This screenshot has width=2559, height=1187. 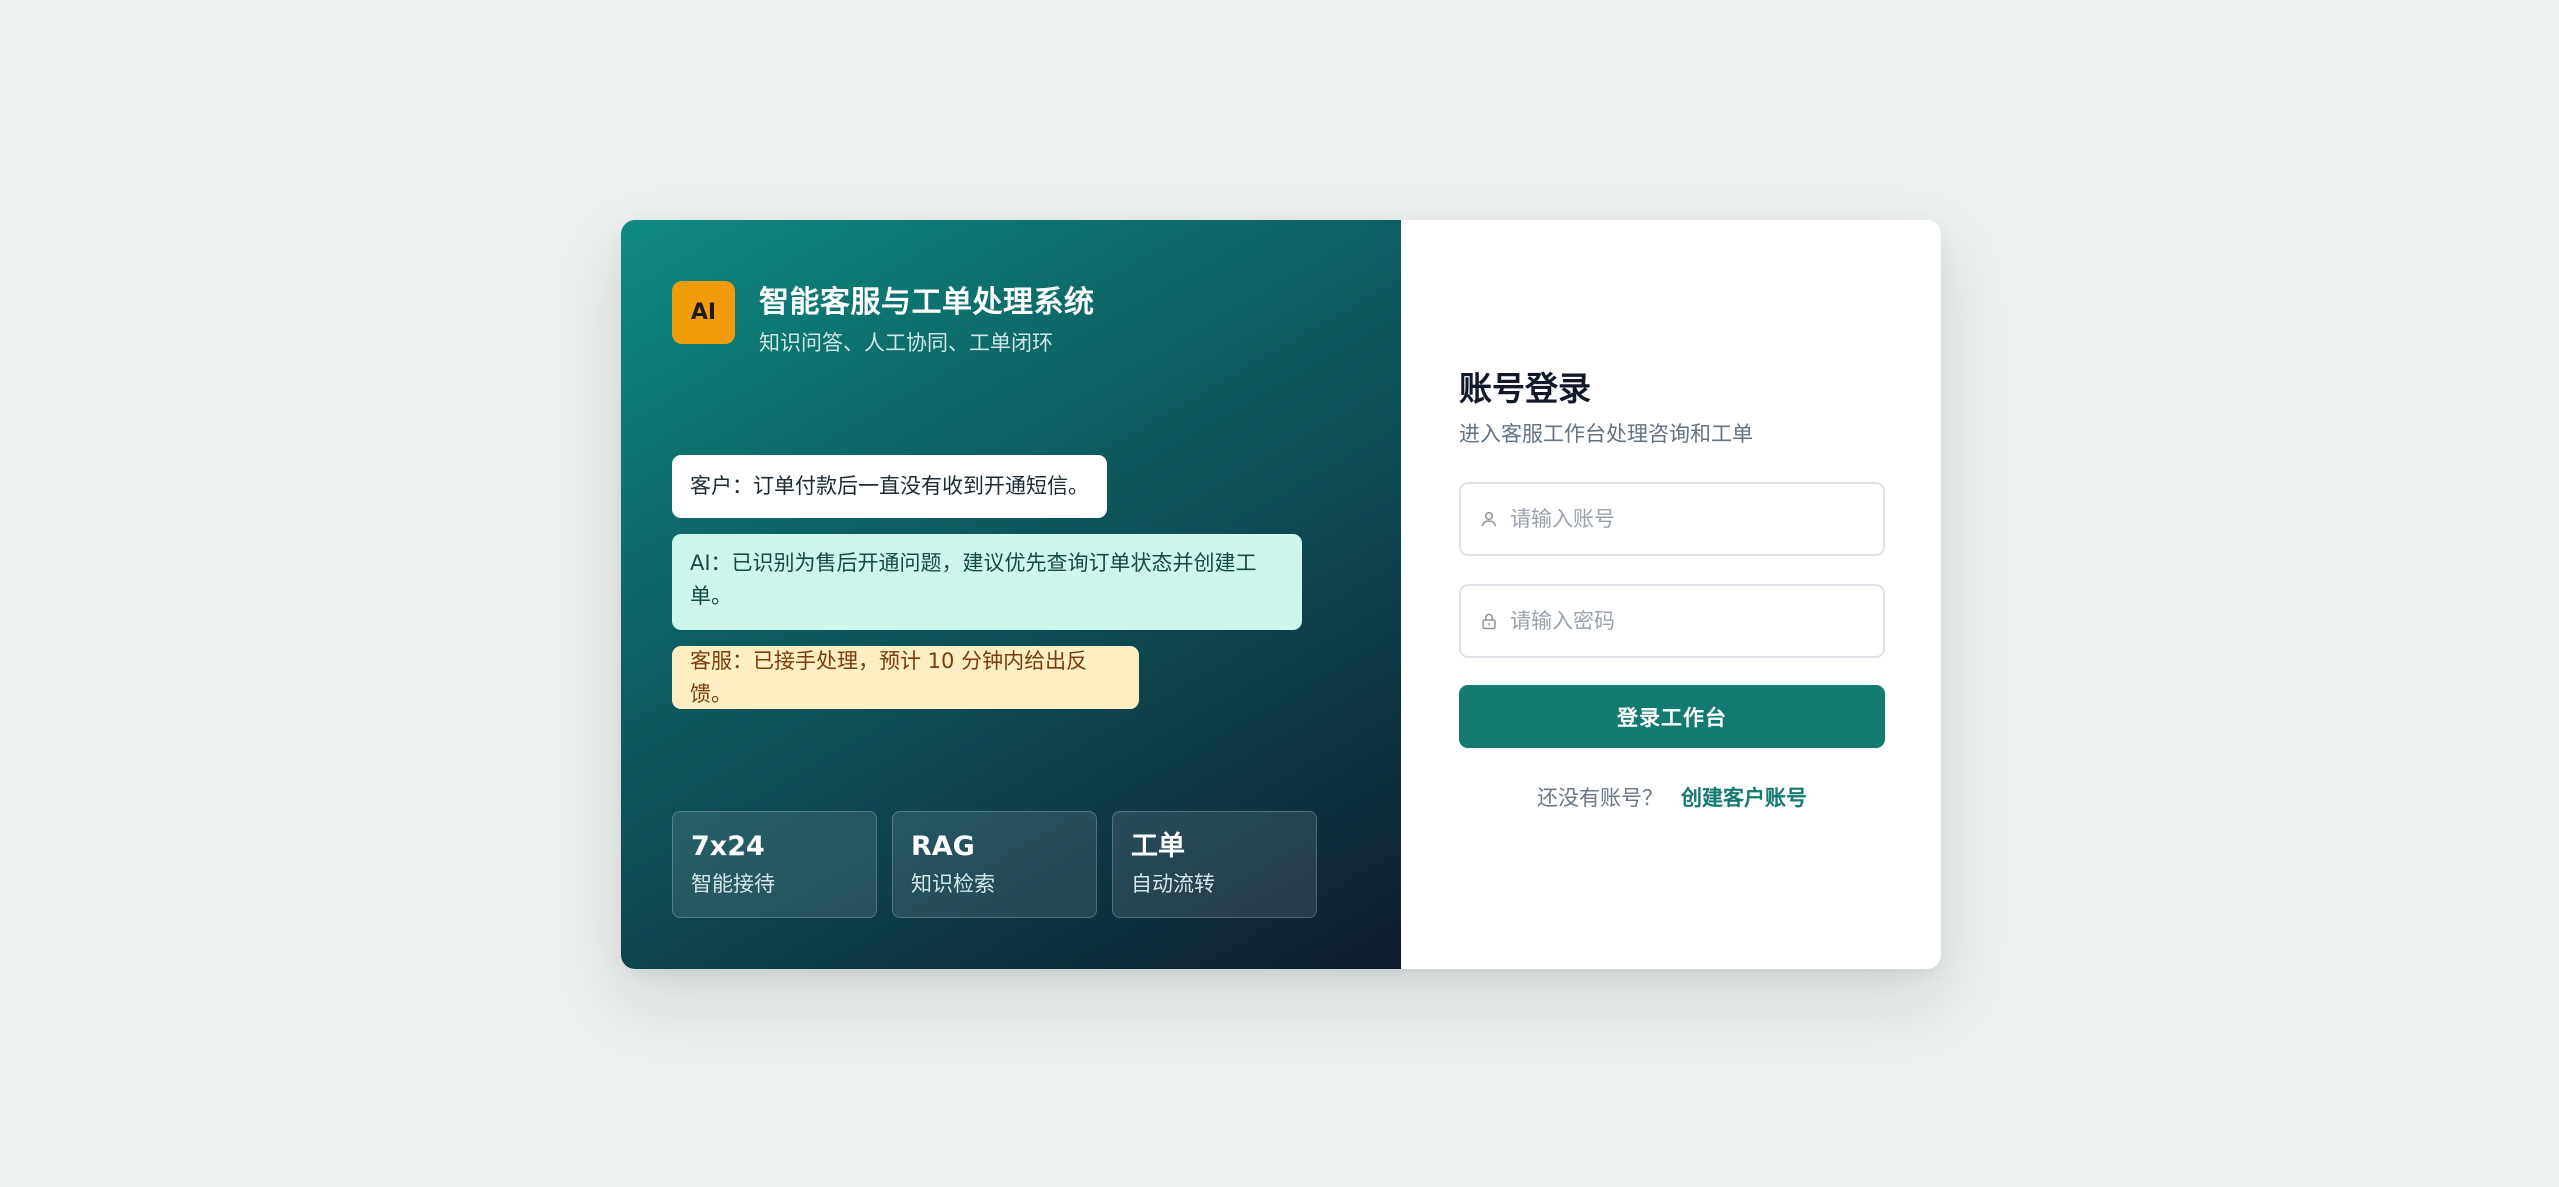 What do you see at coordinates (1525, 388) in the screenshot?
I see `login-title: 账号登录` at bounding box center [1525, 388].